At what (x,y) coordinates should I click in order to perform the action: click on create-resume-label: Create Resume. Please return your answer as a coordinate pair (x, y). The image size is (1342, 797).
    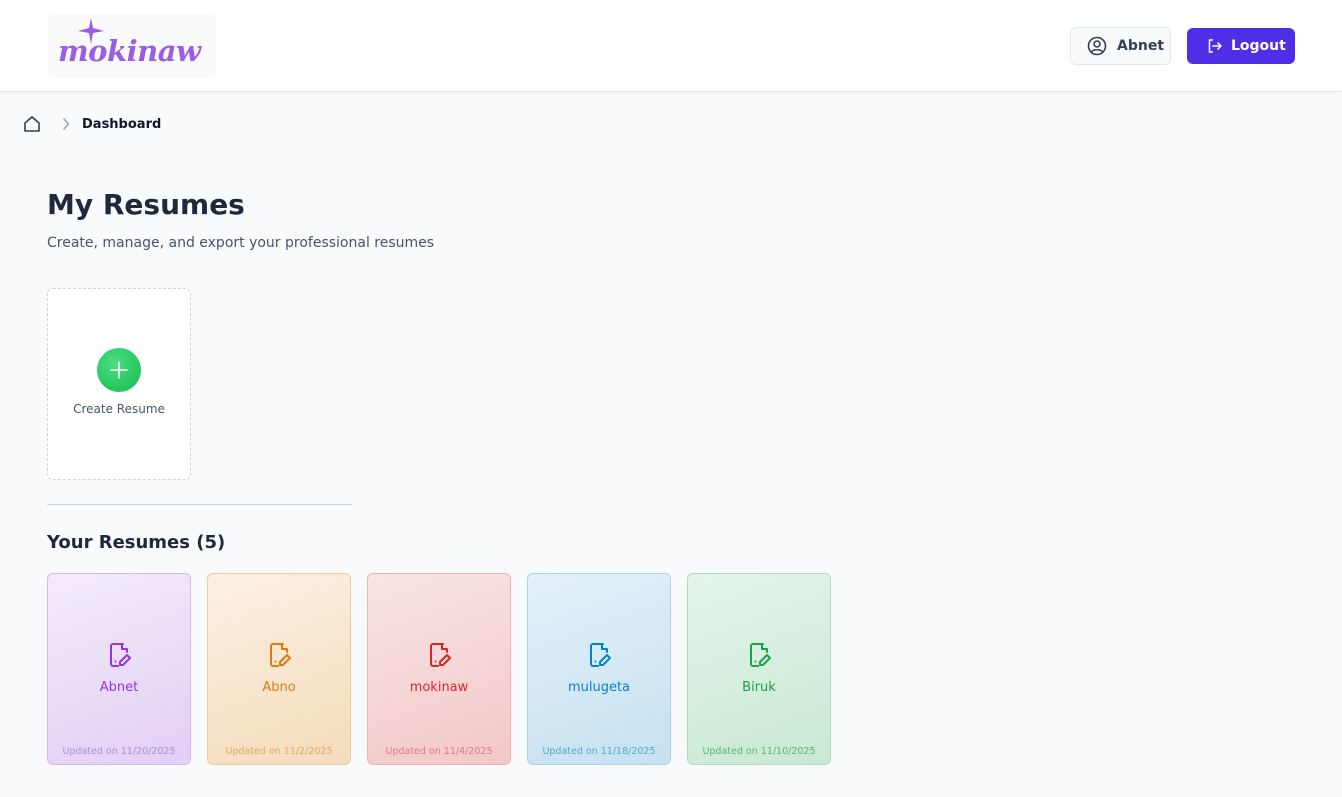
    Looking at the image, I should click on (119, 409).